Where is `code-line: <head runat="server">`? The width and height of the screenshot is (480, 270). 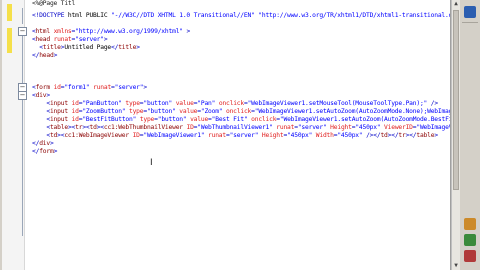
code-line: <head runat="server"> is located at coordinates (70, 40).